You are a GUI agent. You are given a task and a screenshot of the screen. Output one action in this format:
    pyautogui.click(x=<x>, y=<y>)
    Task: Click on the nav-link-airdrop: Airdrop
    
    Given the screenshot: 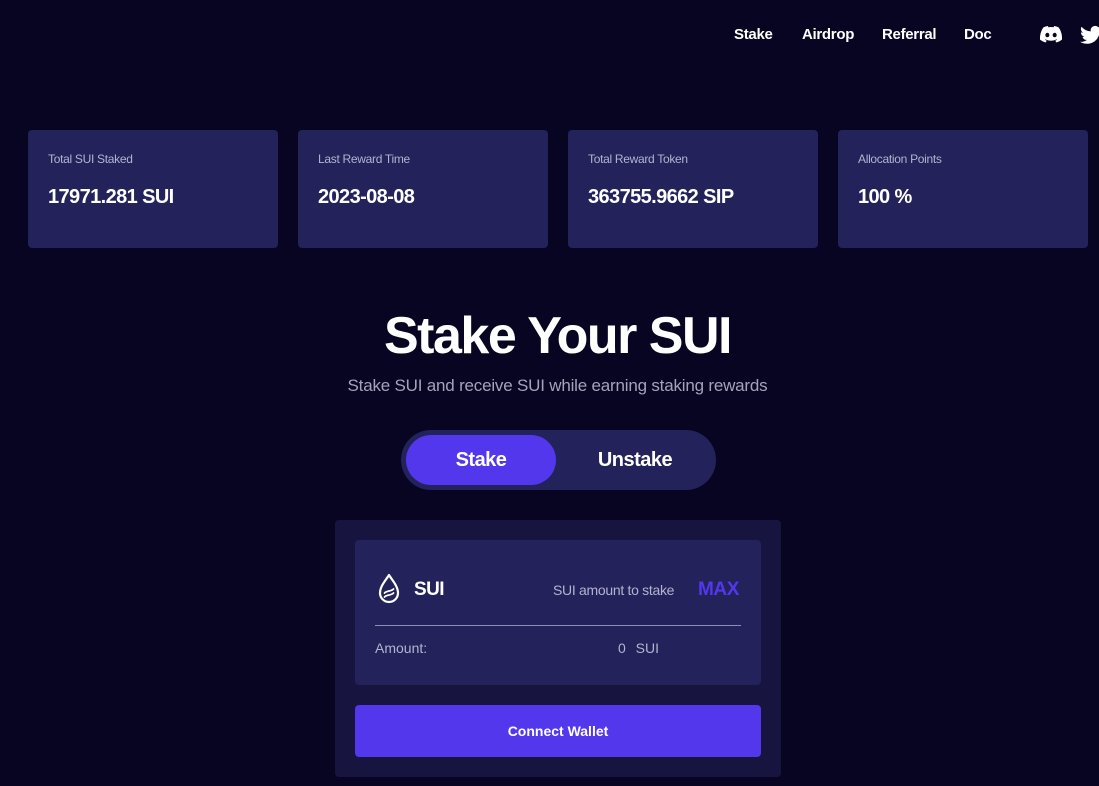 What is the action you would take?
    pyautogui.click(x=828, y=34)
    